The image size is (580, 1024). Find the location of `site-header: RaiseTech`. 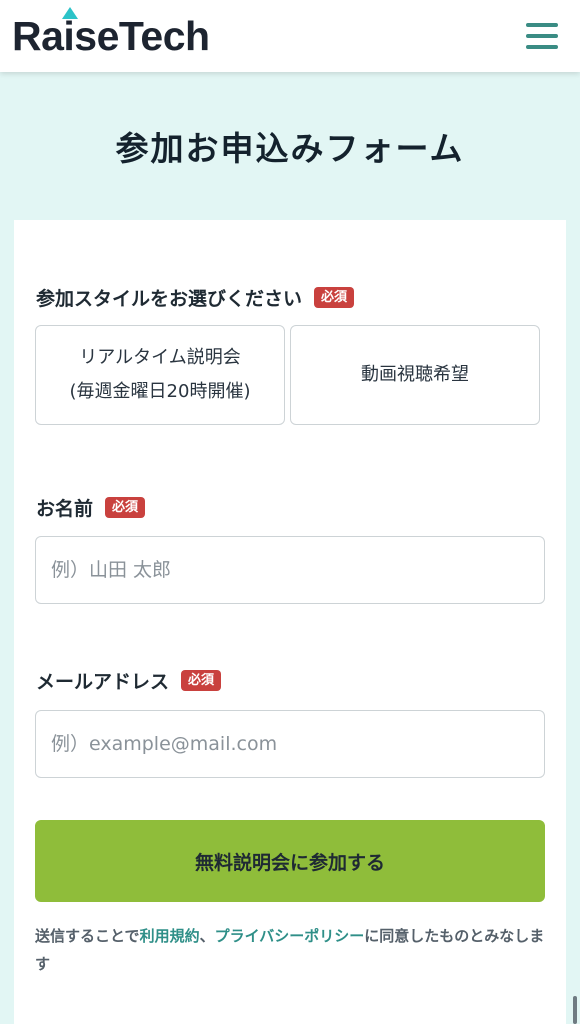

site-header: RaiseTech is located at coordinates (290, 36).